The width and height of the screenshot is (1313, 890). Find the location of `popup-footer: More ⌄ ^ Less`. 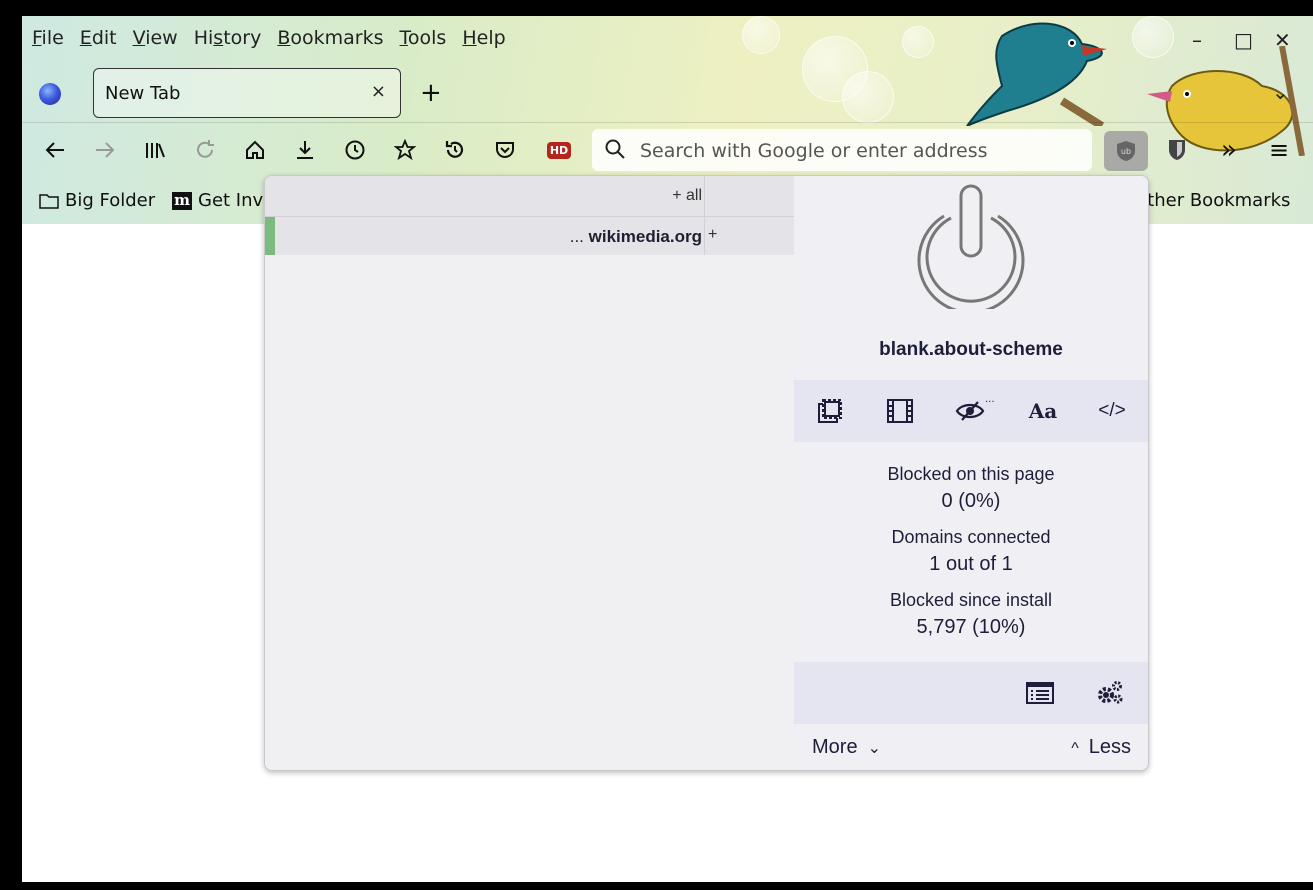

popup-footer: More ⌄ ^ Less is located at coordinates (706, 747).